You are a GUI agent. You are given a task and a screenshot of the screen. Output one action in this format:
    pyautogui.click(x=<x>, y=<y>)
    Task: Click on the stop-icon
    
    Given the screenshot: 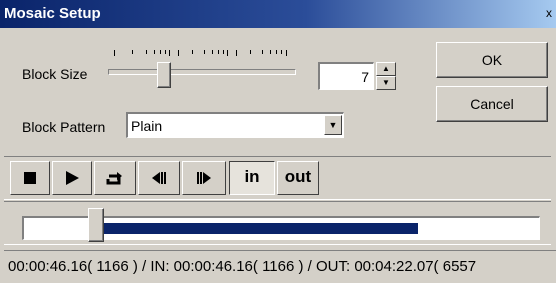 What is the action you would take?
    pyautogui.click(x=30, y=178)
    